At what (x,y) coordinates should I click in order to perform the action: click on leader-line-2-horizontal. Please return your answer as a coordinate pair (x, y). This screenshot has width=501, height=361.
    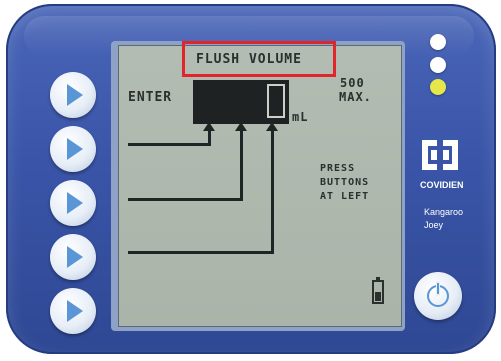
    Looking at the image, I should click on (185, 199).